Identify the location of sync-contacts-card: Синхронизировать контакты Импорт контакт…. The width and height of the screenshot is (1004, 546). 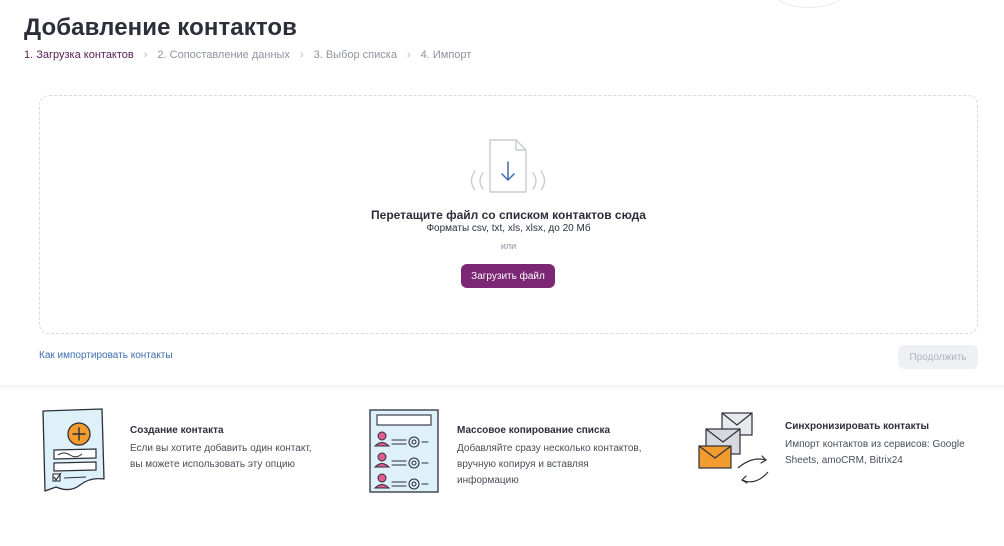
(846, 452).